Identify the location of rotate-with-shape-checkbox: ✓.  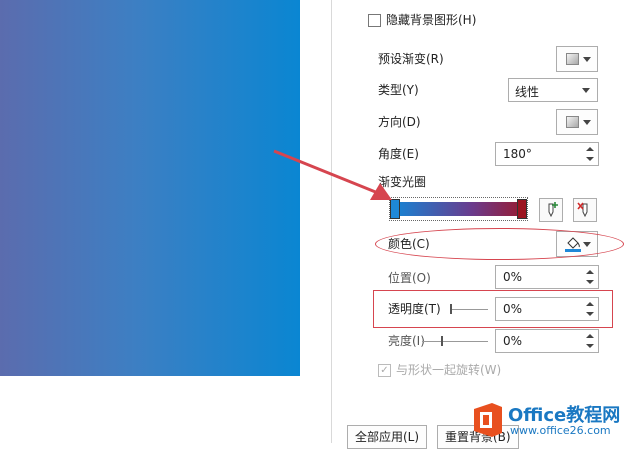
(384, 370).